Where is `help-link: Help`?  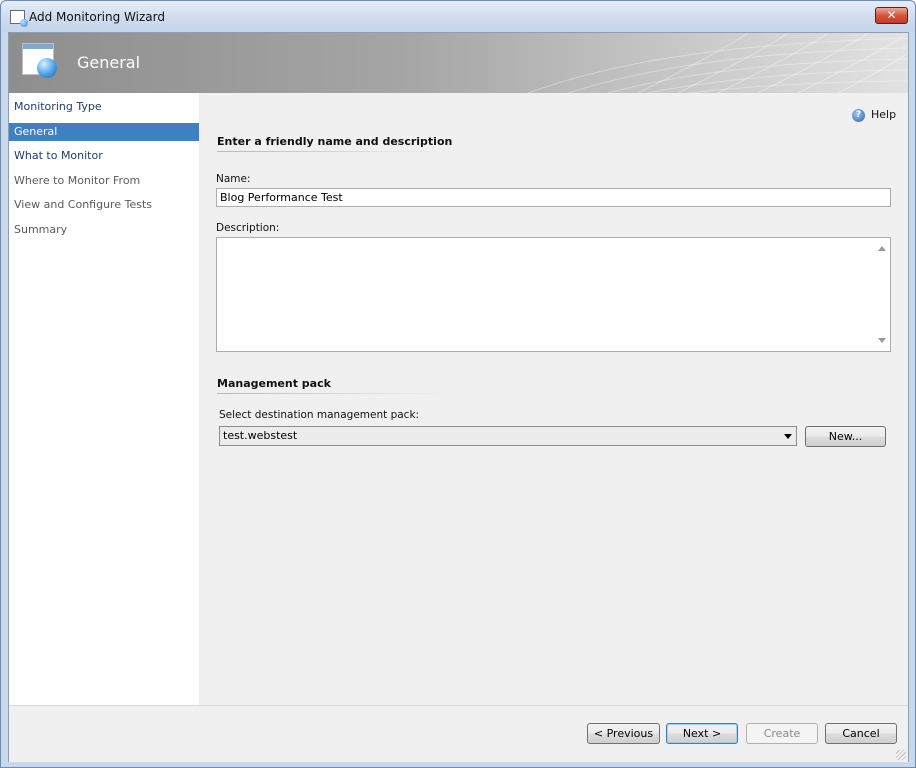
help-link: Help is located at coordinates (883, 114).